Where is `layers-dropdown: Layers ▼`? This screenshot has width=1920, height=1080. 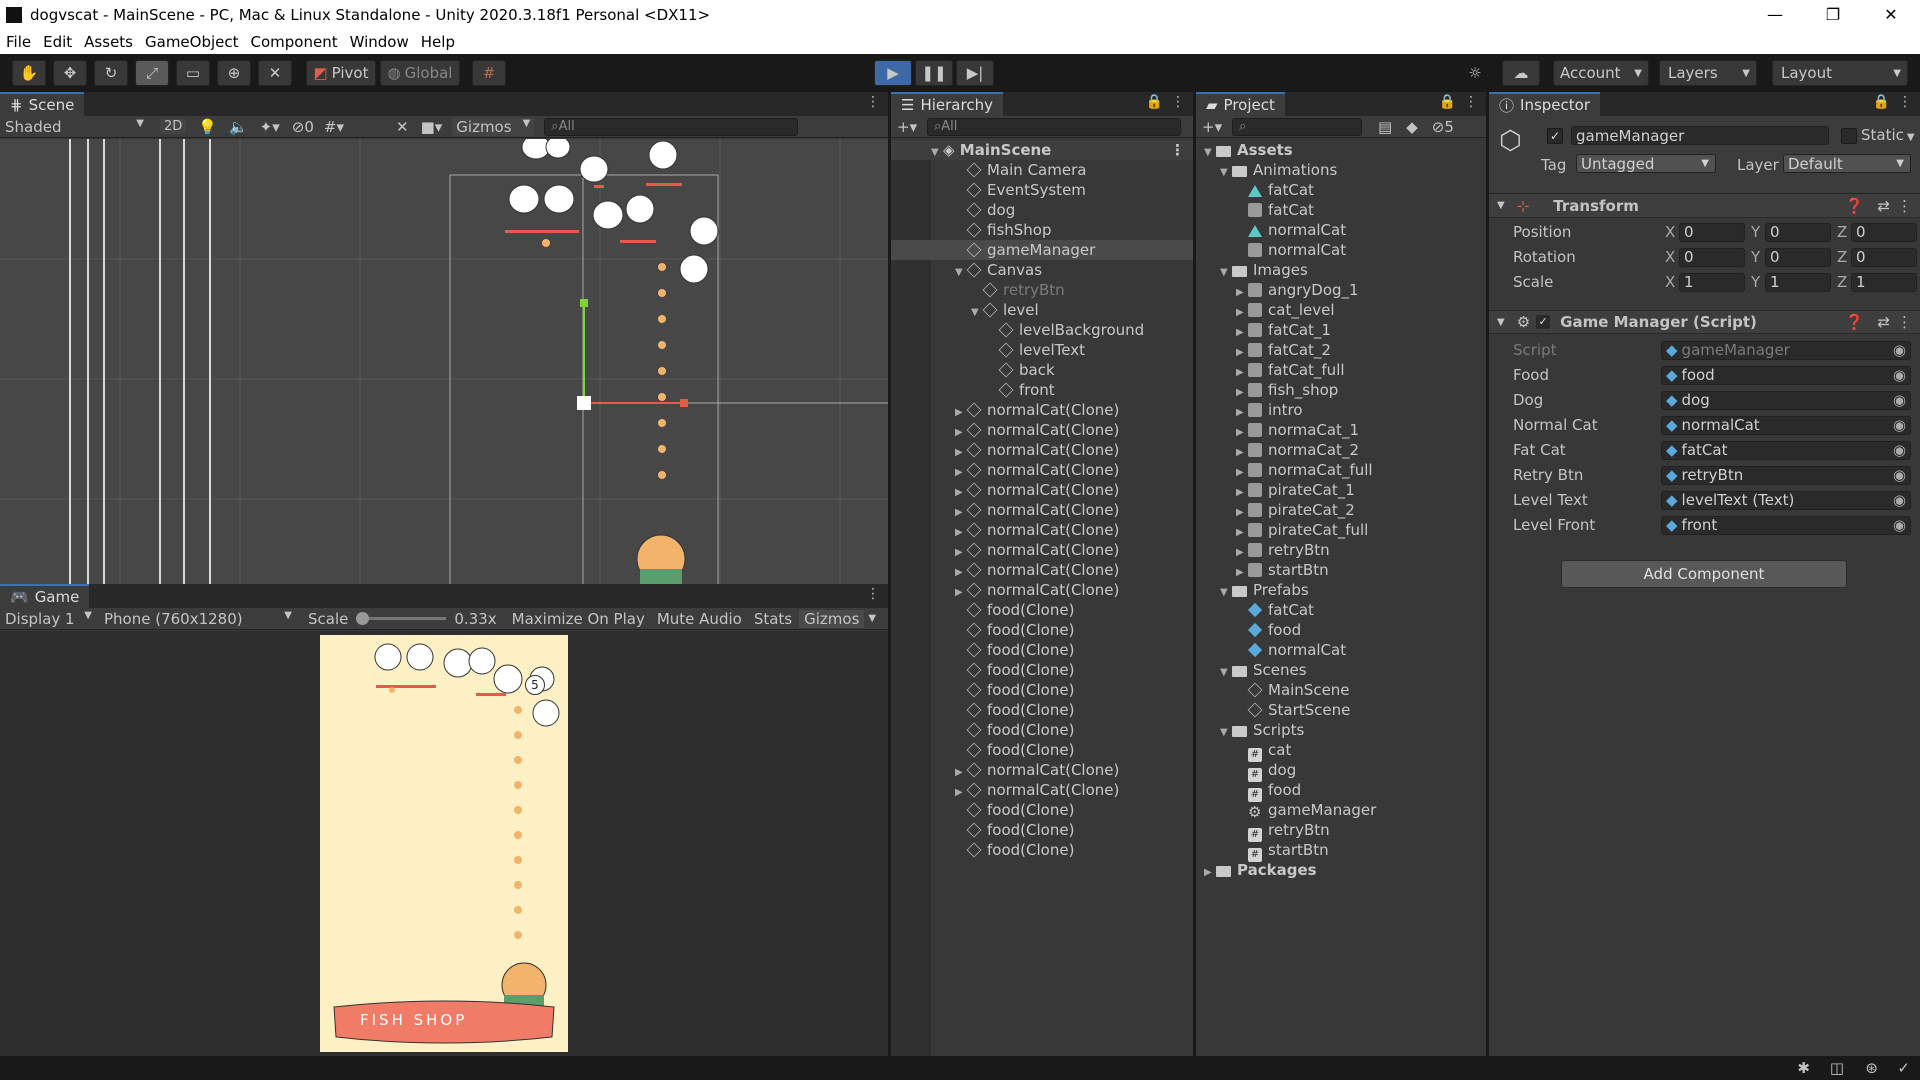 layers-dropdown: Layers ▼ is located at coordinates (1708, 73).